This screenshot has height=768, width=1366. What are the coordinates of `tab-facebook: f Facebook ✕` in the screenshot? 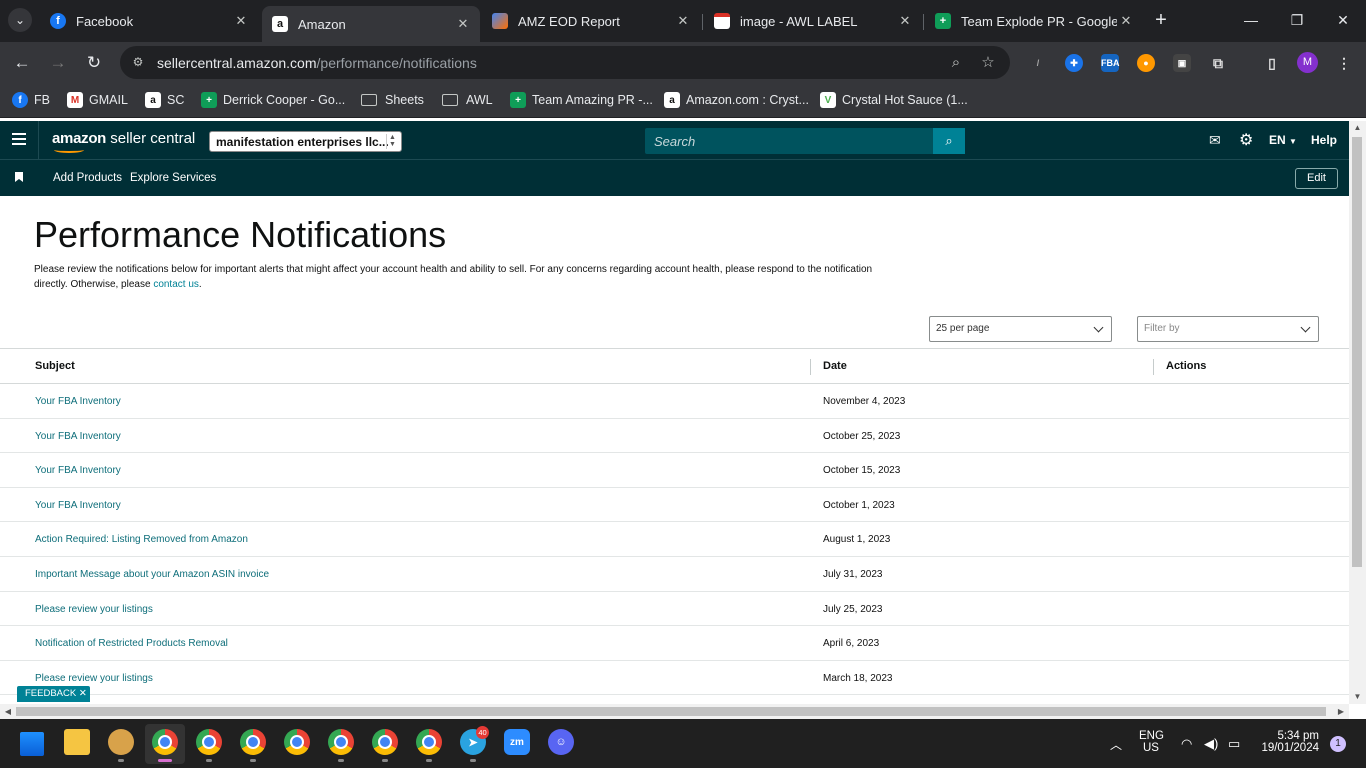 It's located at (149, 21).